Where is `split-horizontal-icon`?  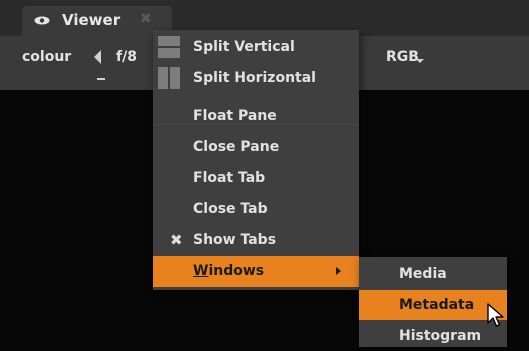 split-horizontal-icon is located at coordinates (169, 78).